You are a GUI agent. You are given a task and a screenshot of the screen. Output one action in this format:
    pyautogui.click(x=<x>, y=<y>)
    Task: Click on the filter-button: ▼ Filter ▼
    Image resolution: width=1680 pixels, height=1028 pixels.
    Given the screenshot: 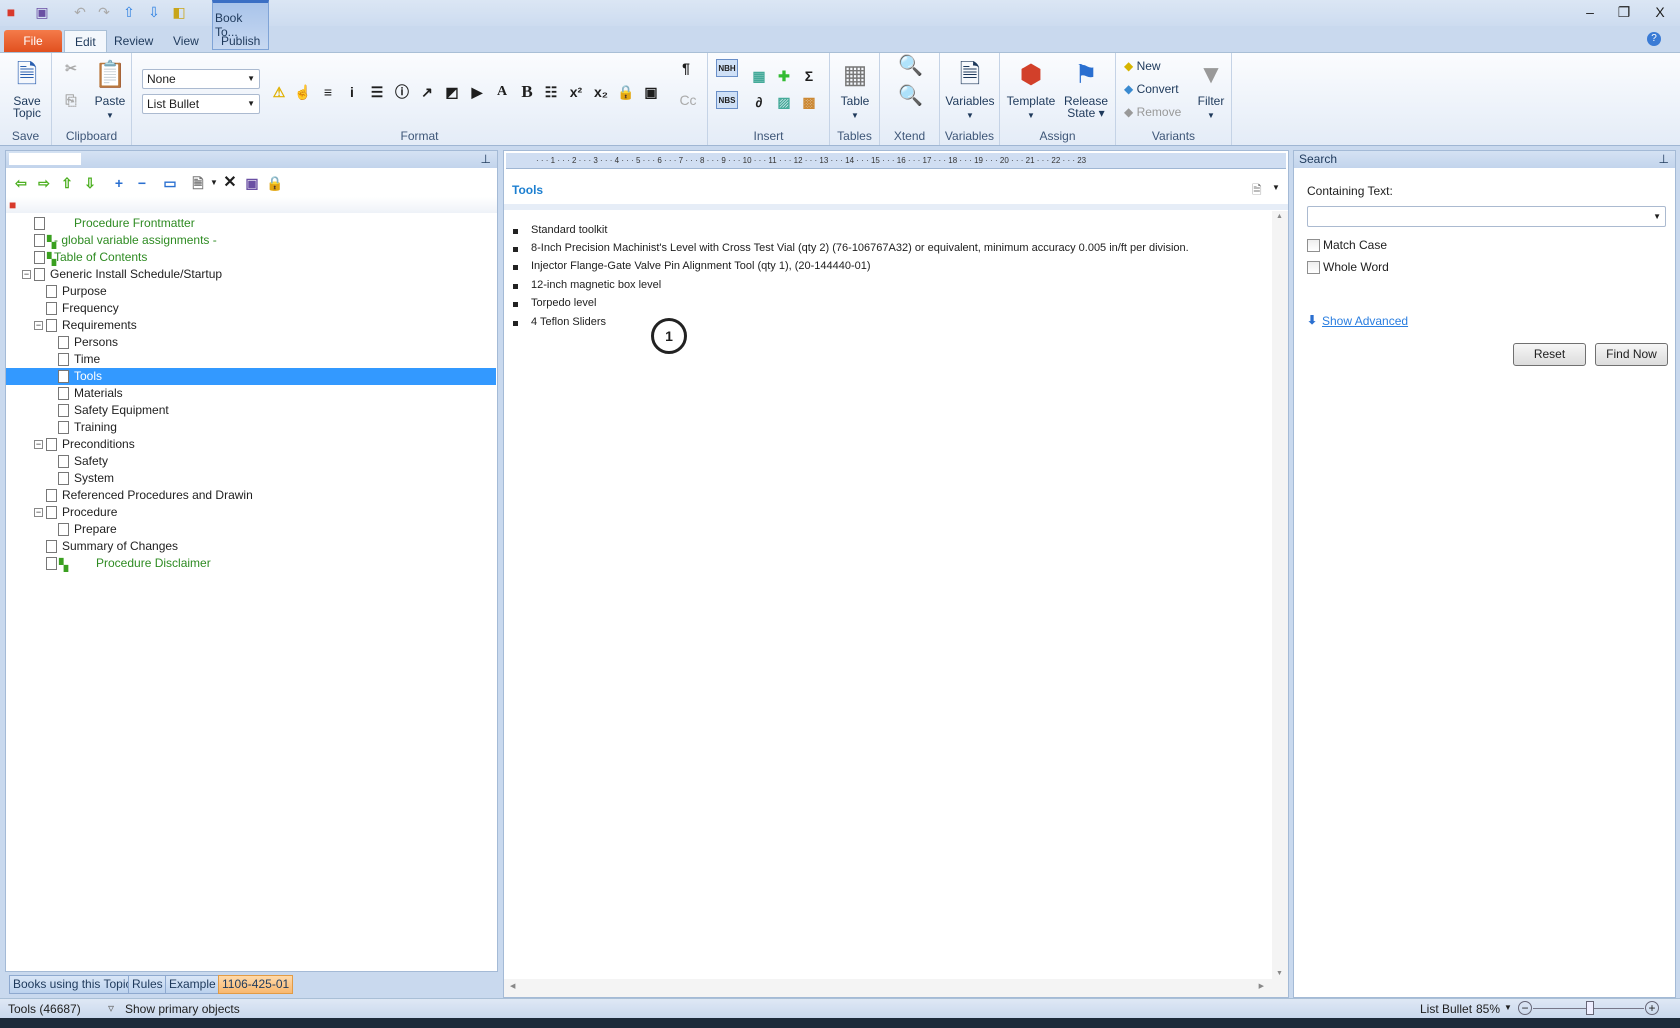 What is the action you would take?
    pyautogui.click(x=1211, y=89)
    